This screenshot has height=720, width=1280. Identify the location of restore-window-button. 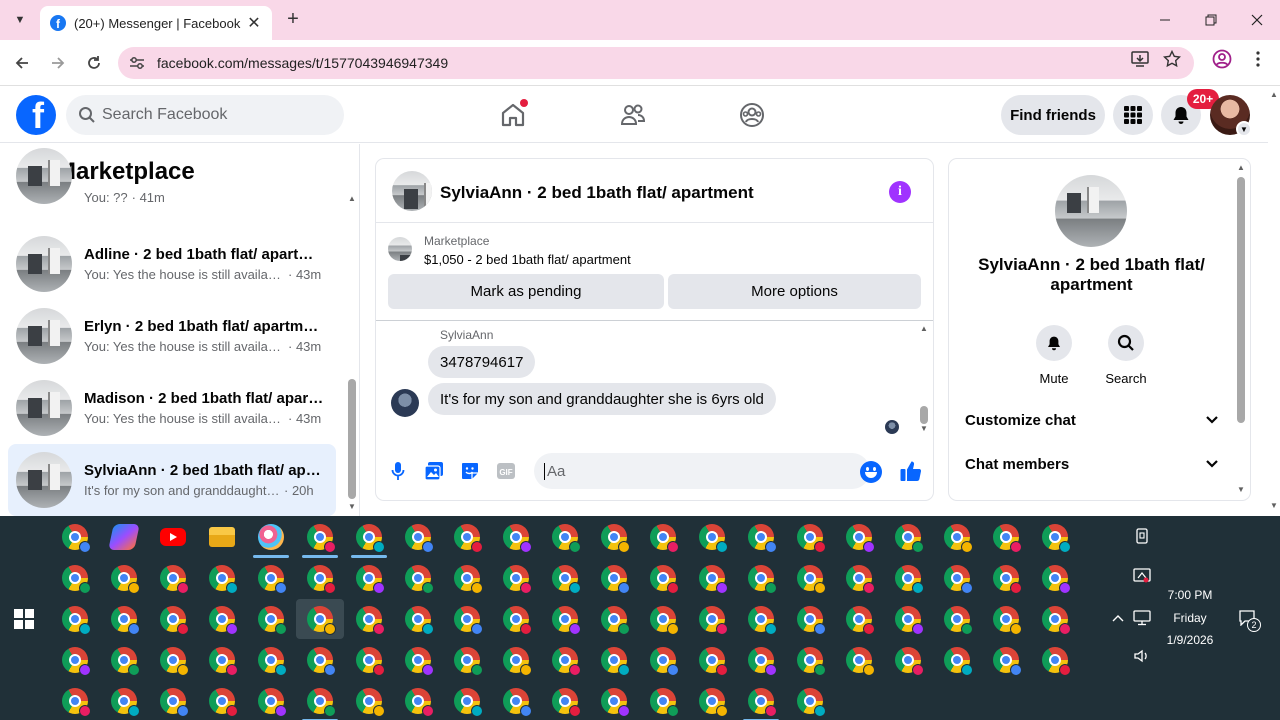
(1211, 20).